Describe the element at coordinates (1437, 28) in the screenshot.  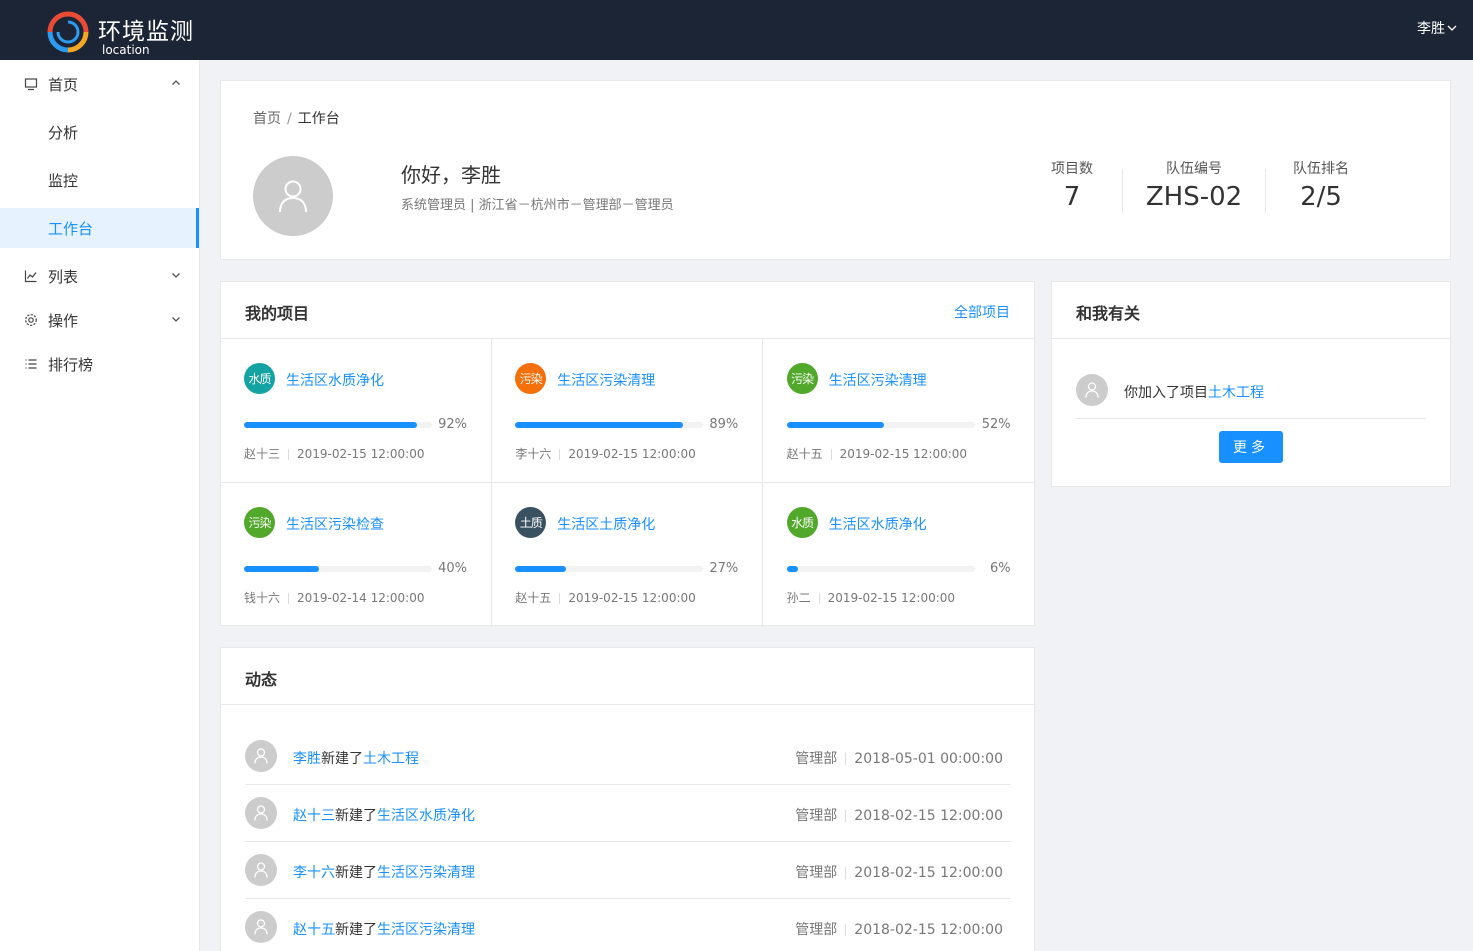
I see `user-menu: 李胜` at that location.